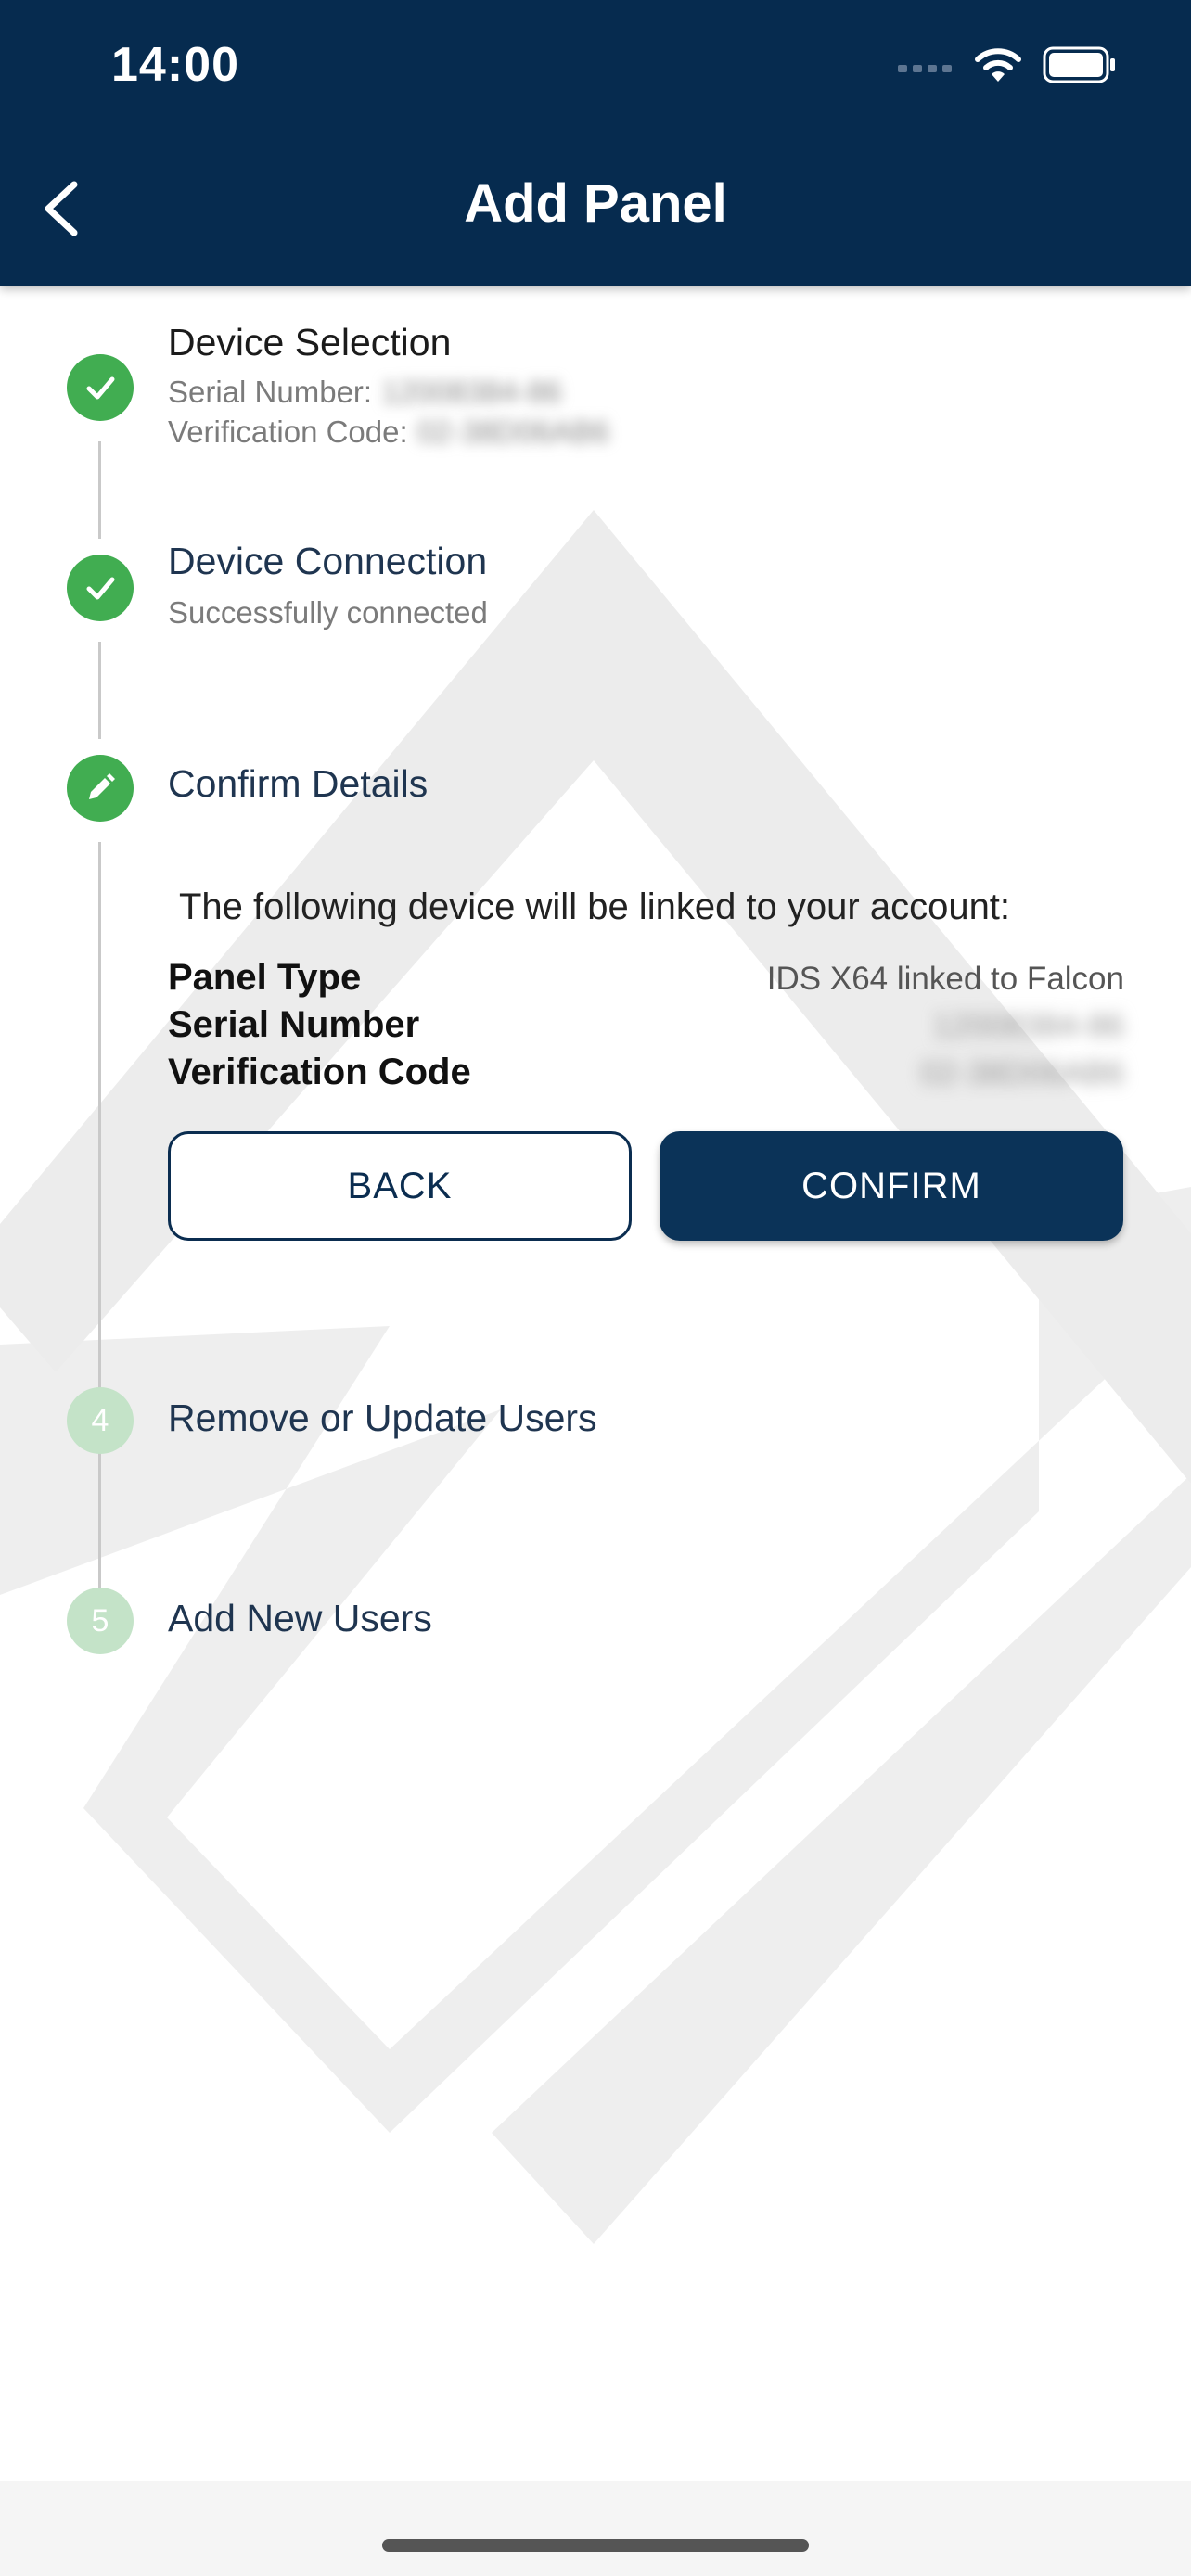  Describe the element at coordinates (300, 1619) in the screenshot. I see `step-title-add-new-users: Add New Users` at that location.